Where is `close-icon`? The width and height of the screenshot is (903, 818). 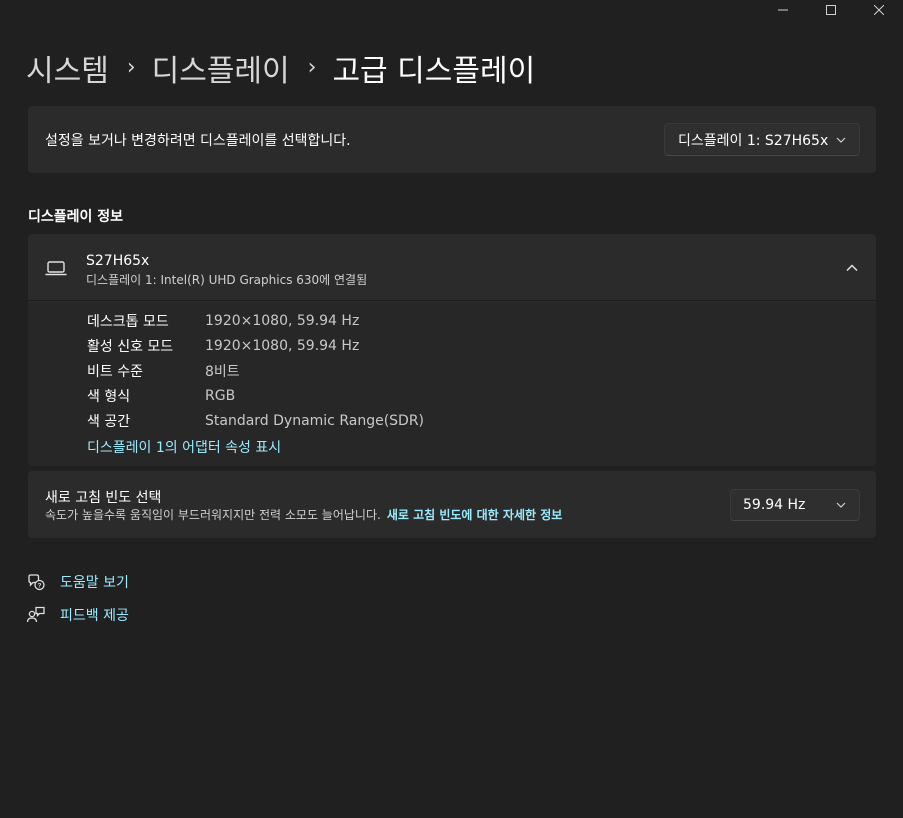 close-icon is located at coordinates (879, 10).